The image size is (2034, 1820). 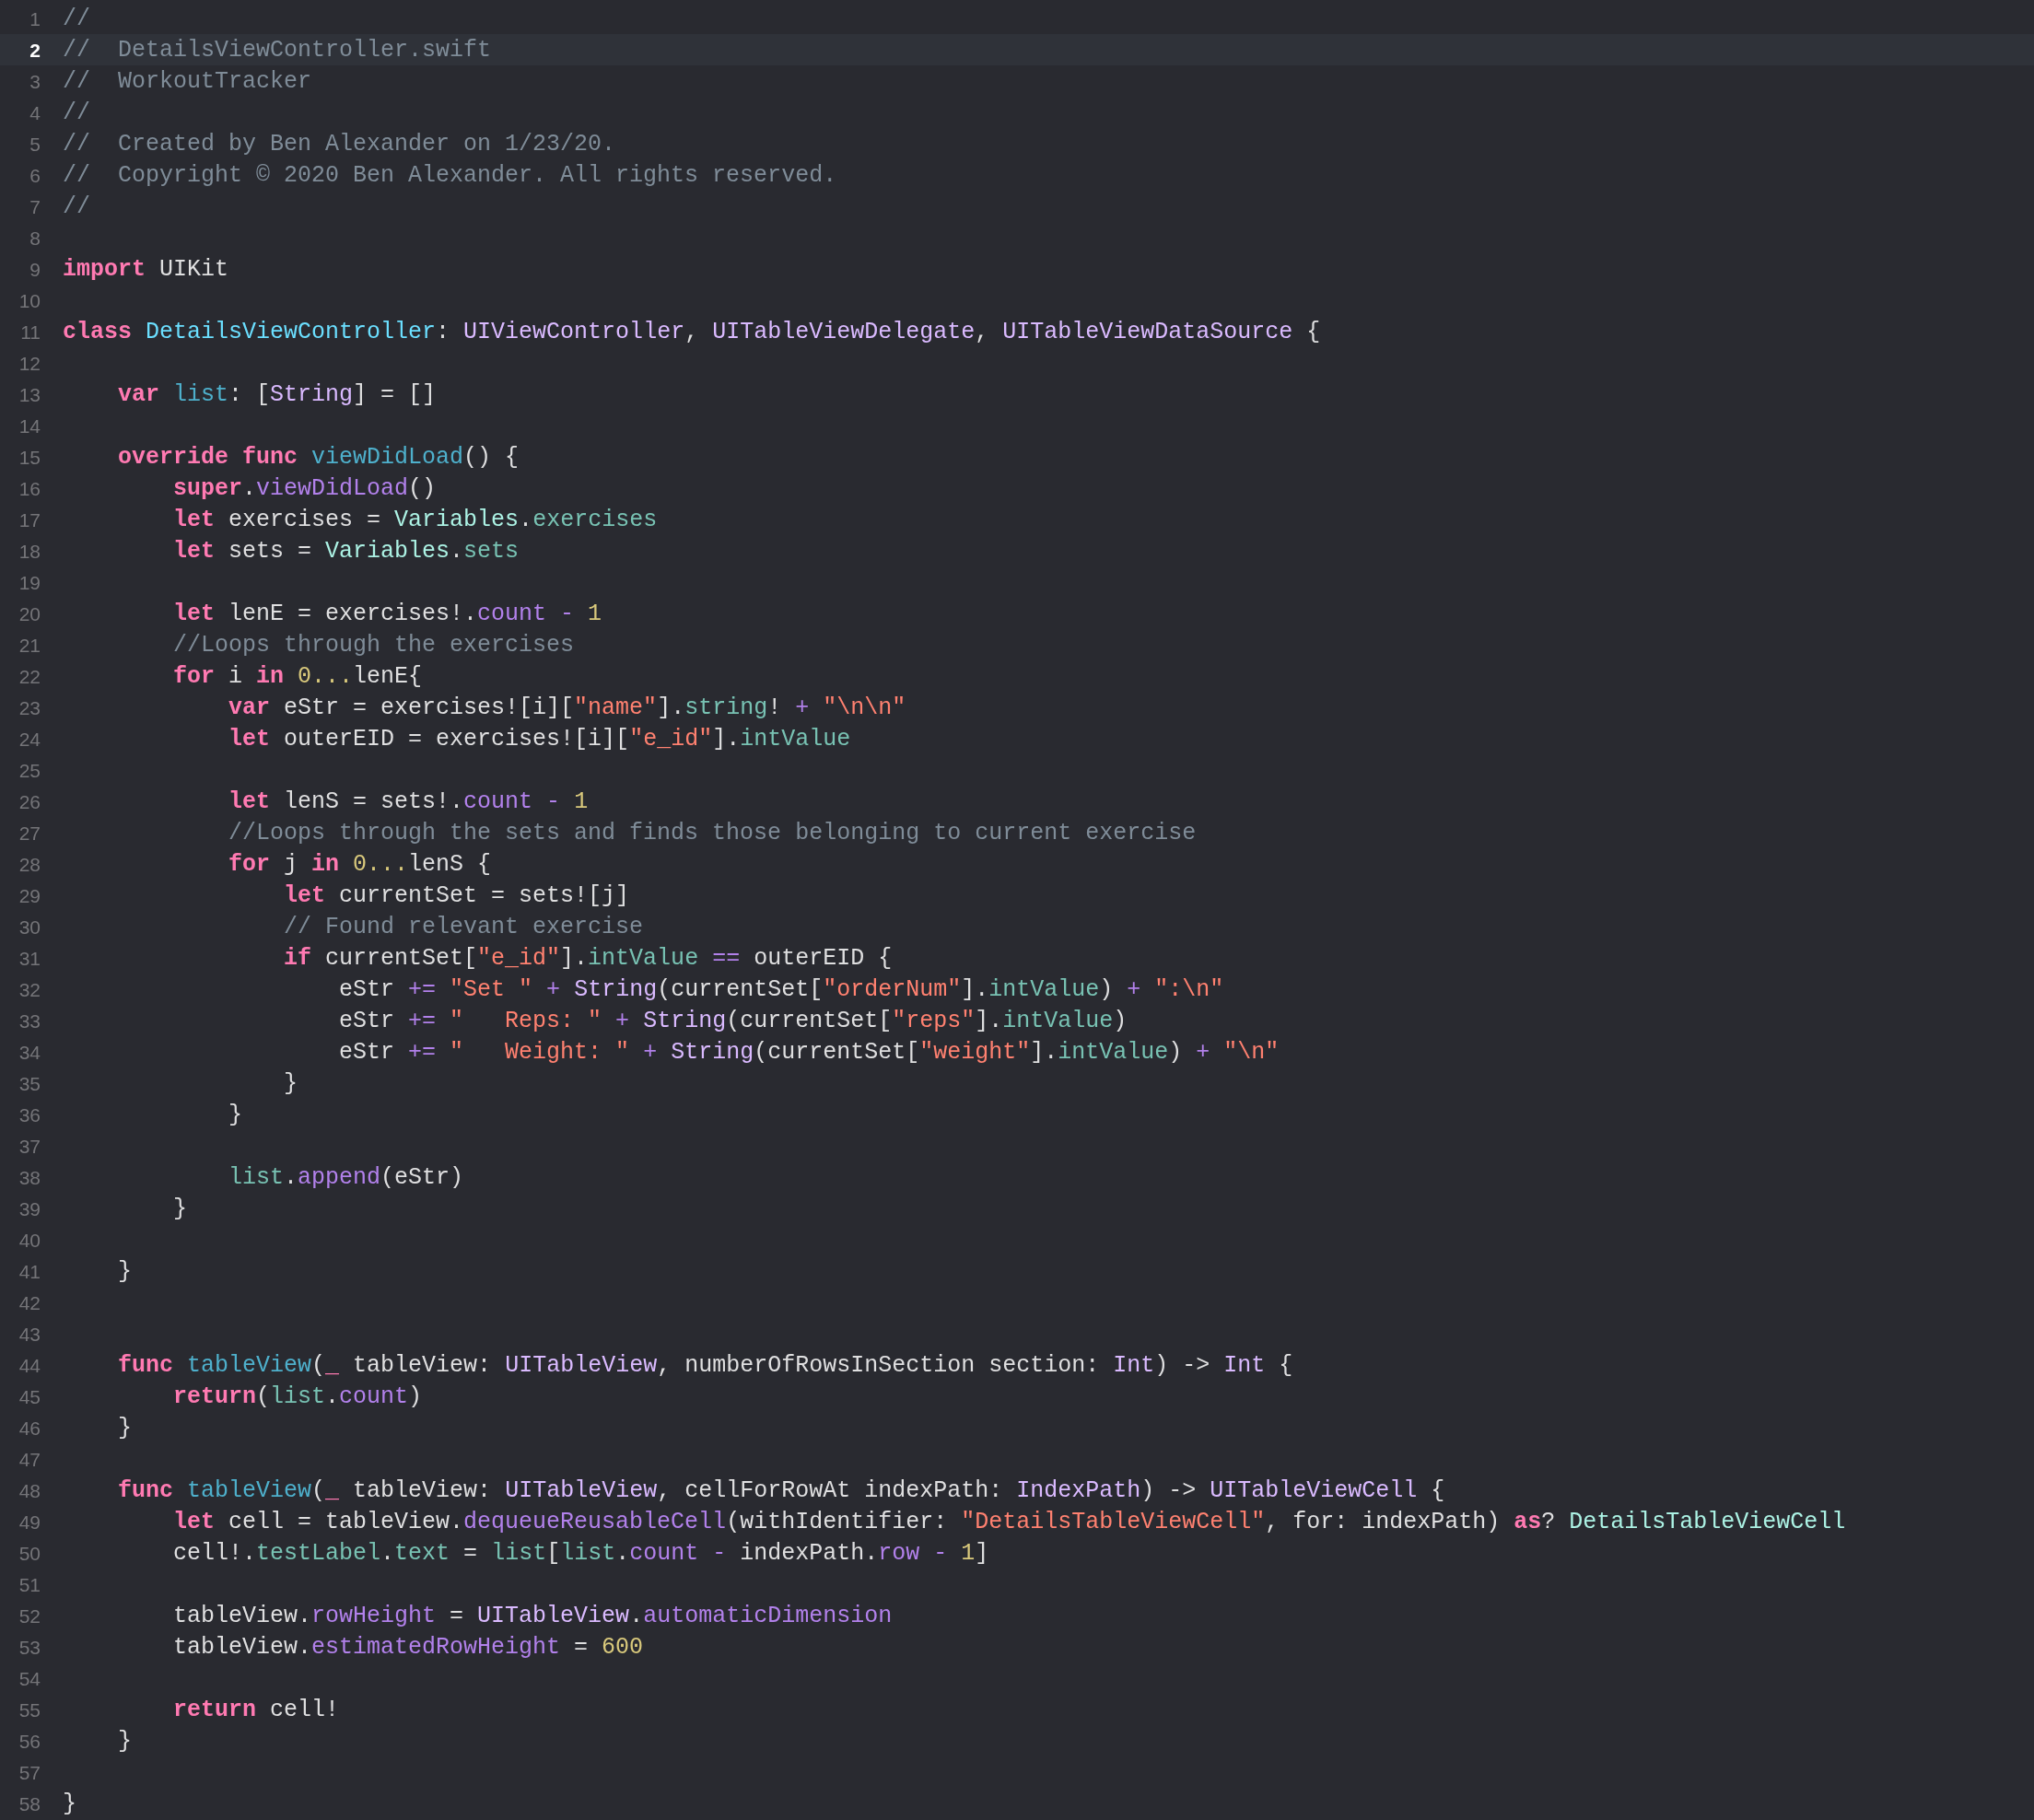 I want to click on line-number: 36, so click(x=30, y=1114).